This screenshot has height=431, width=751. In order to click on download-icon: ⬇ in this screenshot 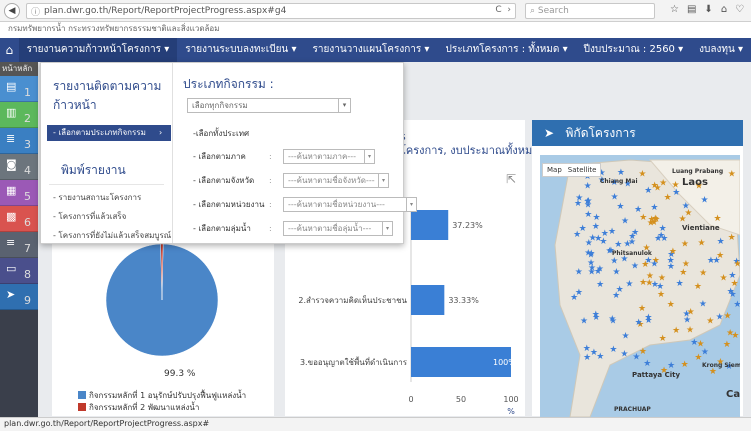, I will do `click(708, 9)`.